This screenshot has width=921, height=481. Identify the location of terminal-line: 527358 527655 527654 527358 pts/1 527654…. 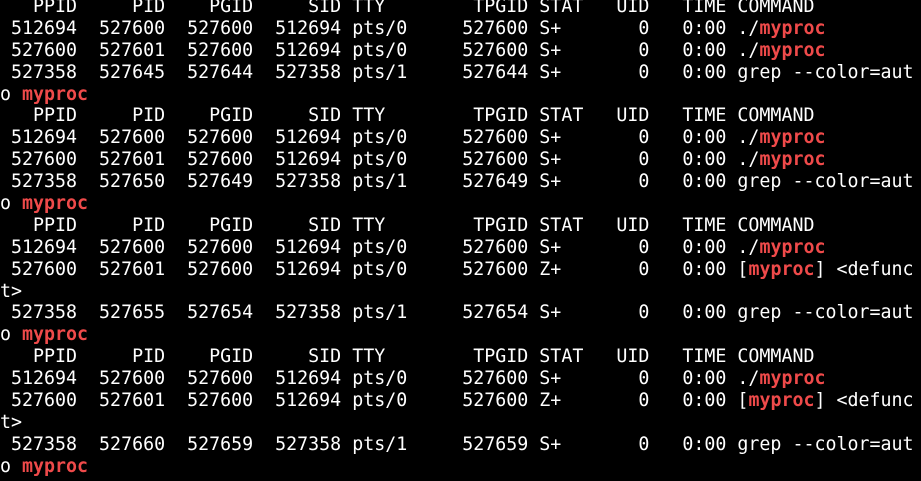
(460, 313).